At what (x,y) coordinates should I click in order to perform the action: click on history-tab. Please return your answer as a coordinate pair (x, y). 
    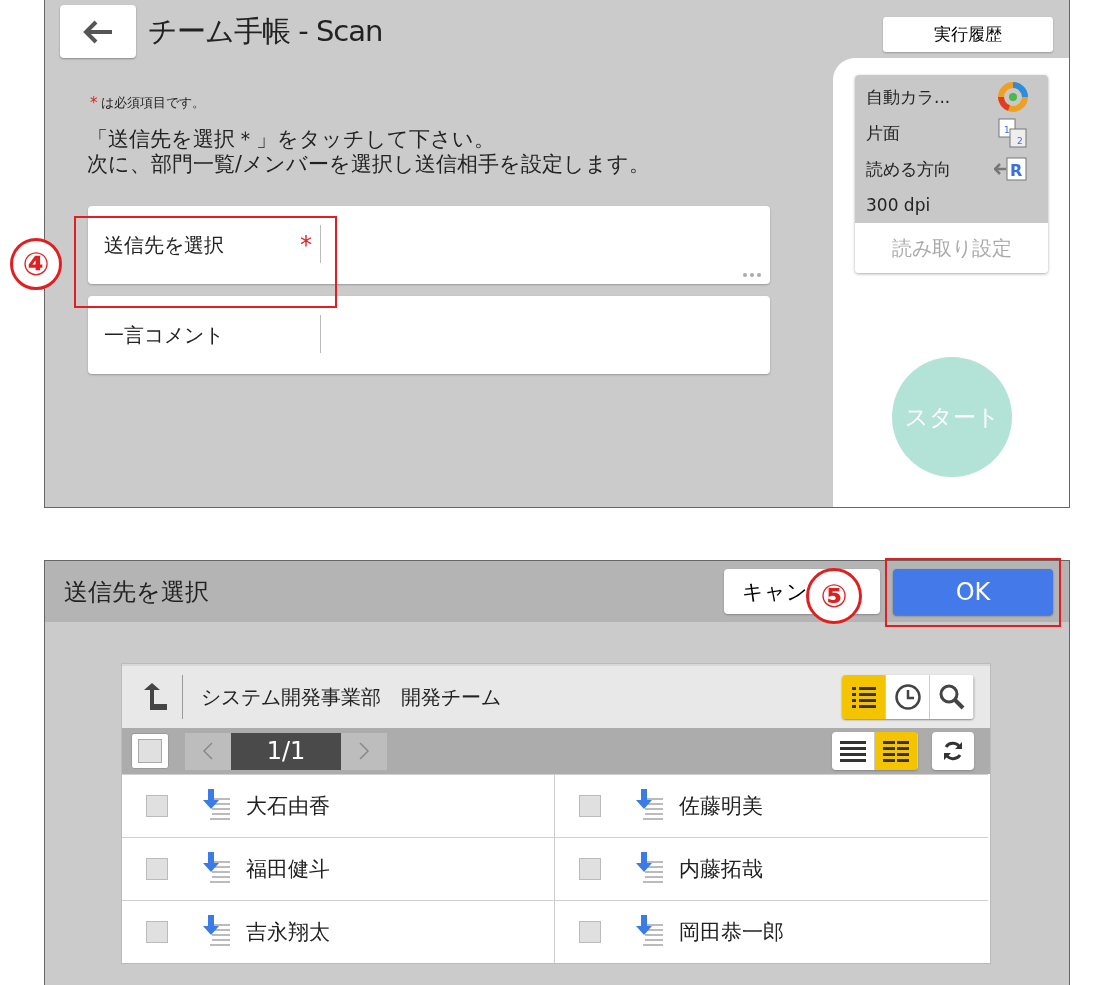
    Looking at the image, I should click on (908, 697).